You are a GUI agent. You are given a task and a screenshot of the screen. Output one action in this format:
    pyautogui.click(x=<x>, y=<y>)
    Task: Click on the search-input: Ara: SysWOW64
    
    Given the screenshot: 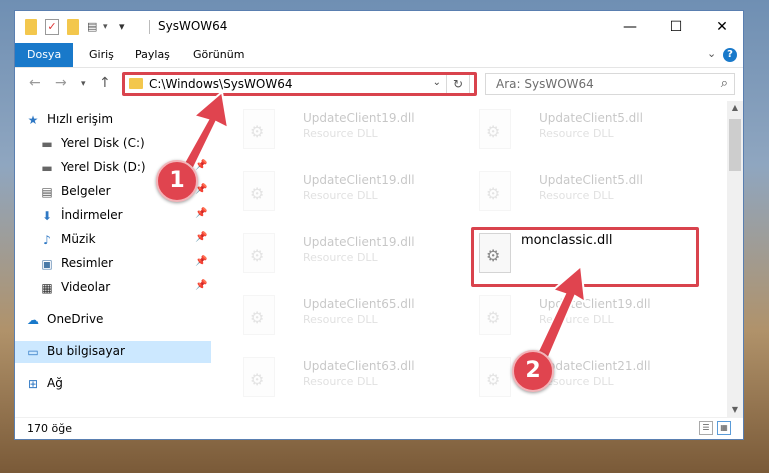 What is the action you would take?
    pyautogui.click(x=545, y=84)
    